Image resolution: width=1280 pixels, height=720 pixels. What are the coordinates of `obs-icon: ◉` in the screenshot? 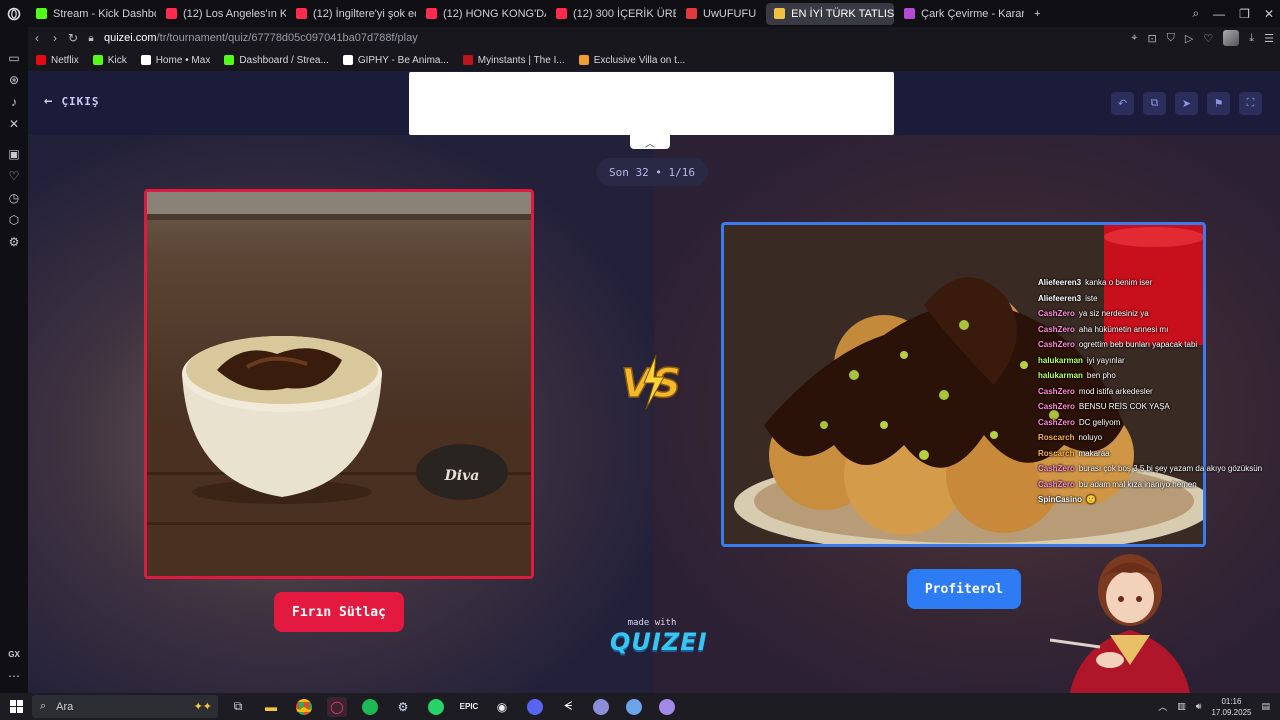 It's located at (502, 707).